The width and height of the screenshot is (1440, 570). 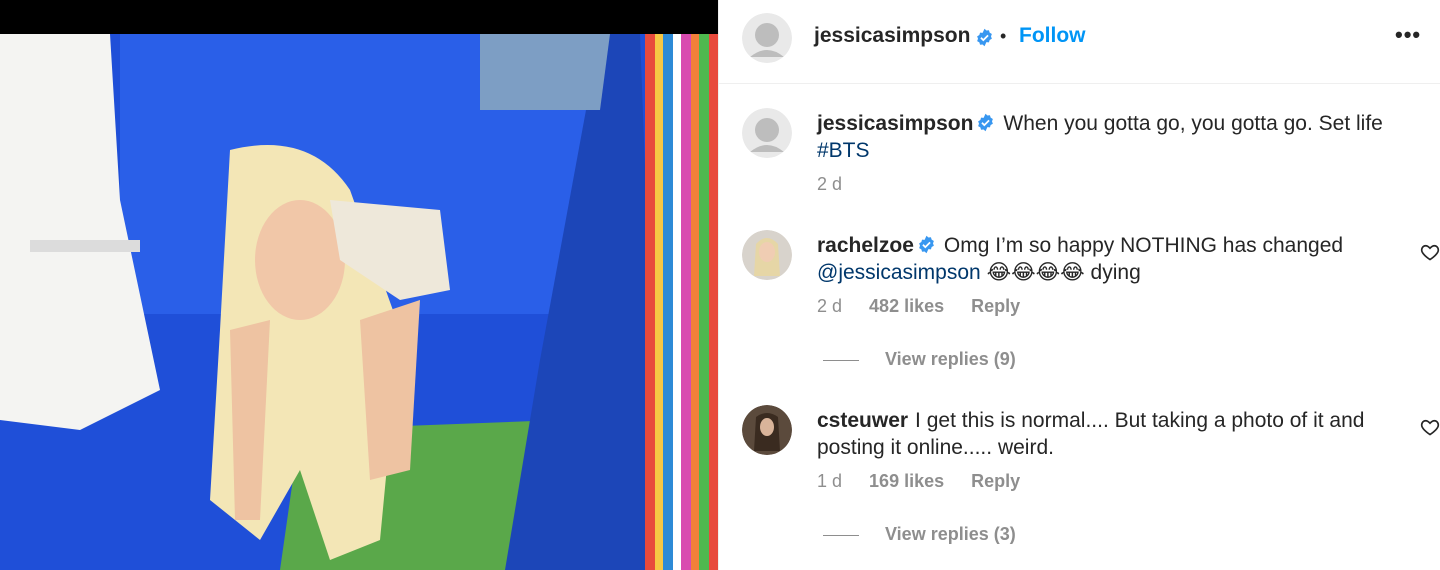 I want to click on caption-time: 2 d, so click(x=829, y=184).